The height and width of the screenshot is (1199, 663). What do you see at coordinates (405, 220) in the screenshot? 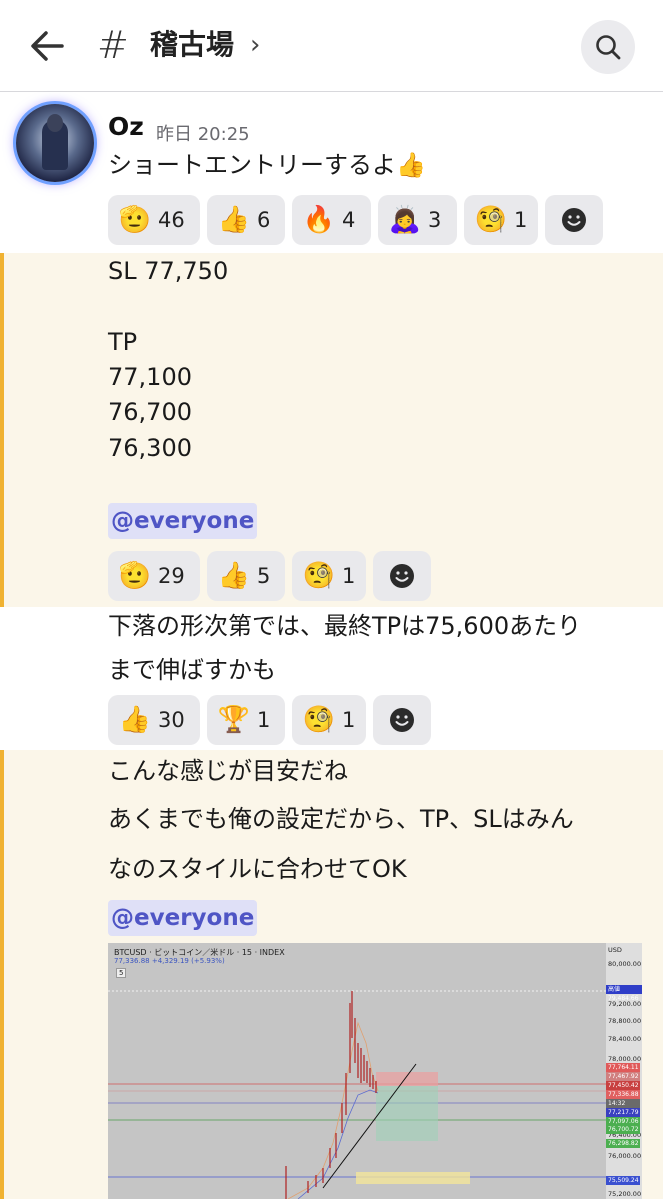
I see `bowing-emoji-icon: 🙇‍♀️` at bounding box center [405, 220].